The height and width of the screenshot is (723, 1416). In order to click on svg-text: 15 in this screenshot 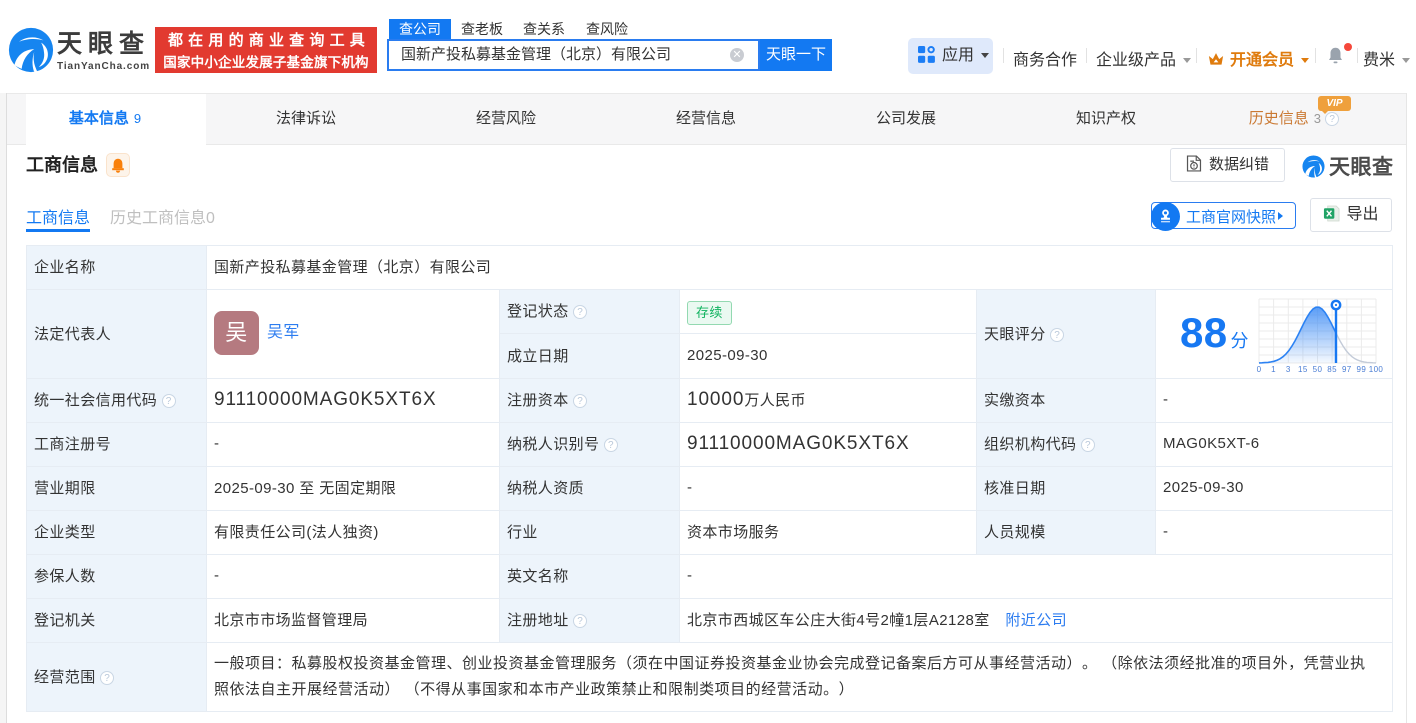, I will do `click(1303, 369)`.